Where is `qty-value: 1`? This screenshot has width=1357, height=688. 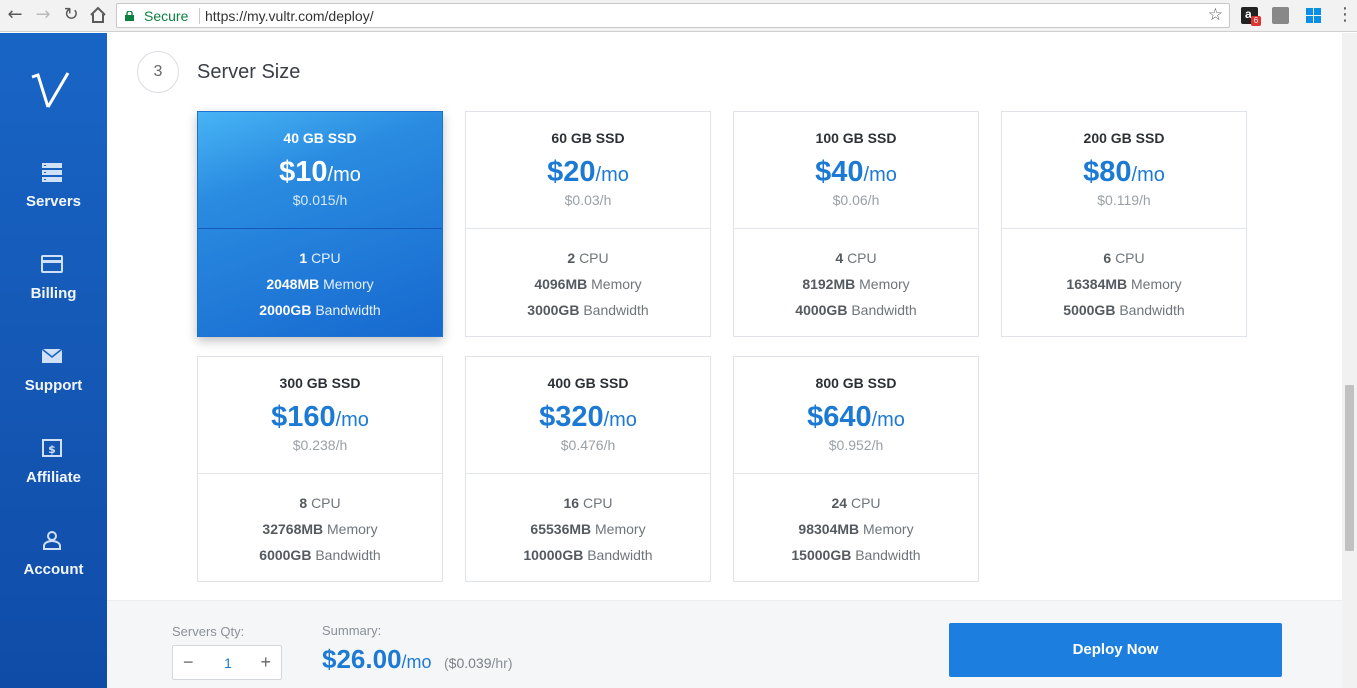
qty-value: 1 is located at coordinates (228, 663).